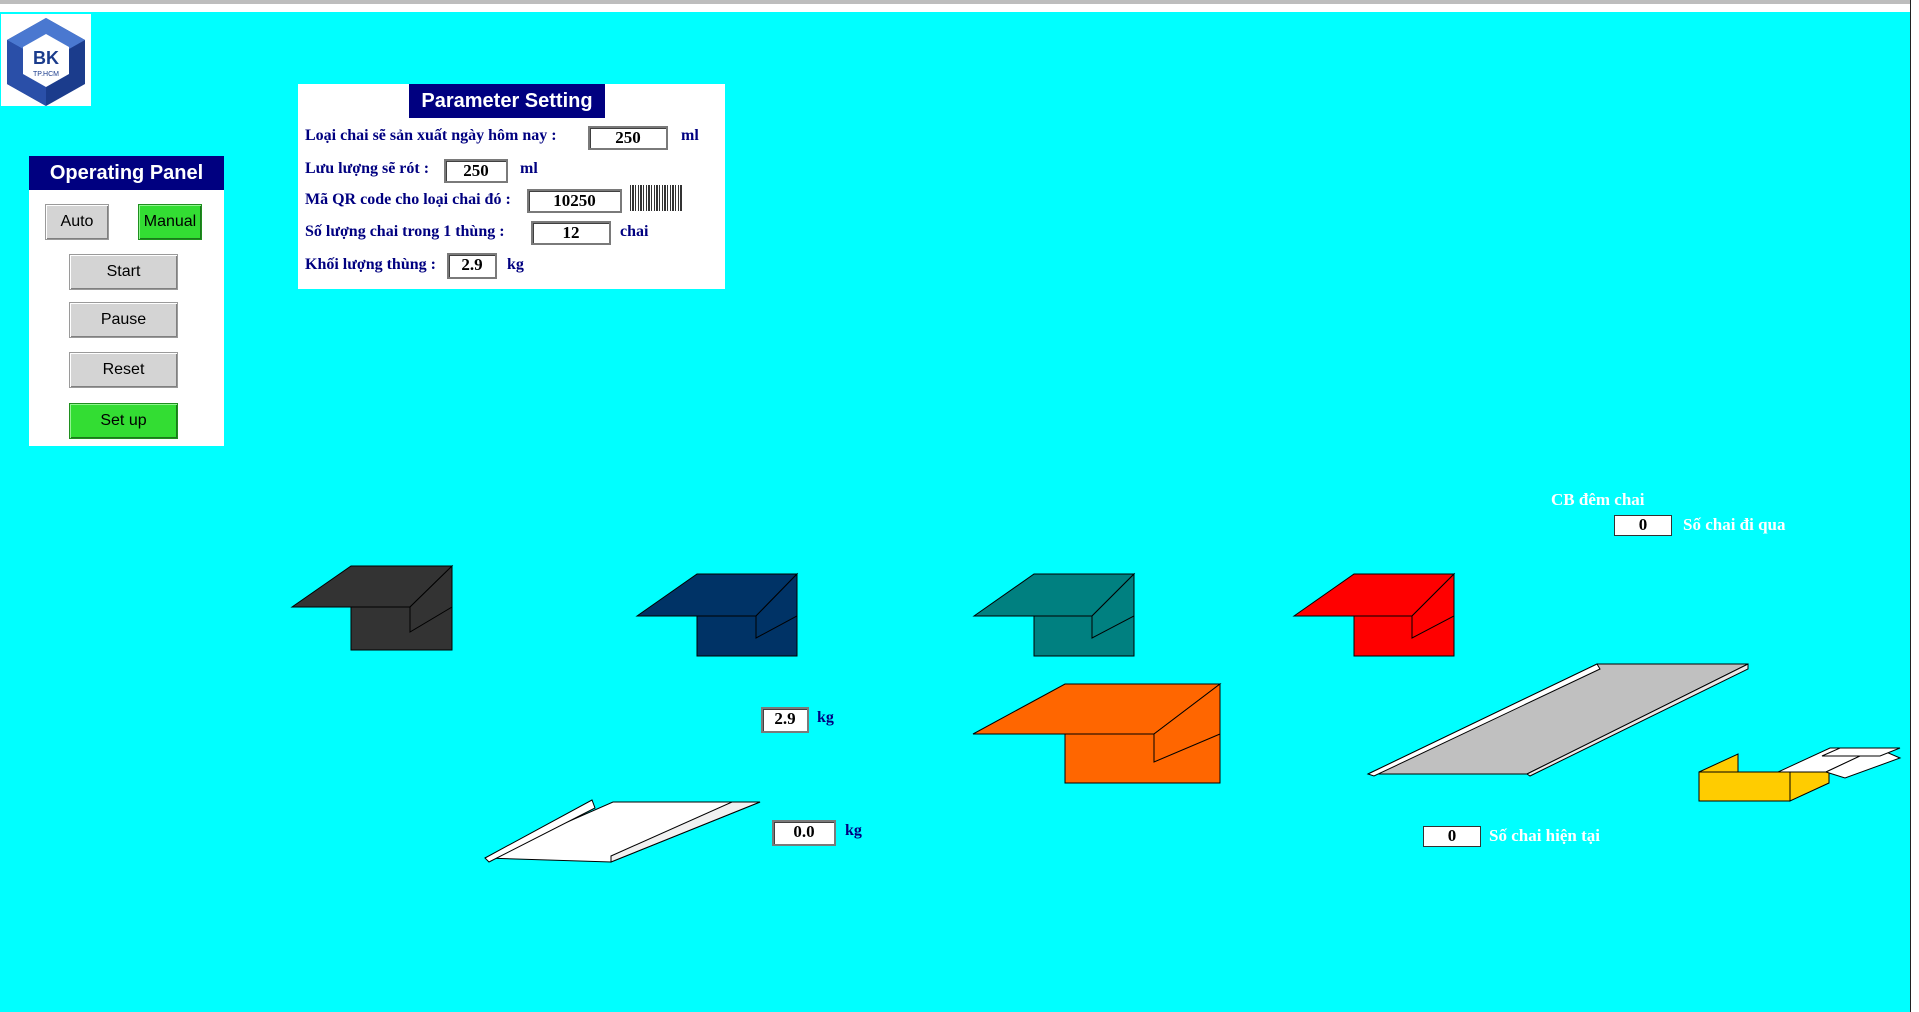 The image size is (1919, 1012). What do you see at coordinates (1544, 835) in the screenshot?
I see `current-bottle-count-label: Số chai hiện tại` at bounding box center [1544, 835].